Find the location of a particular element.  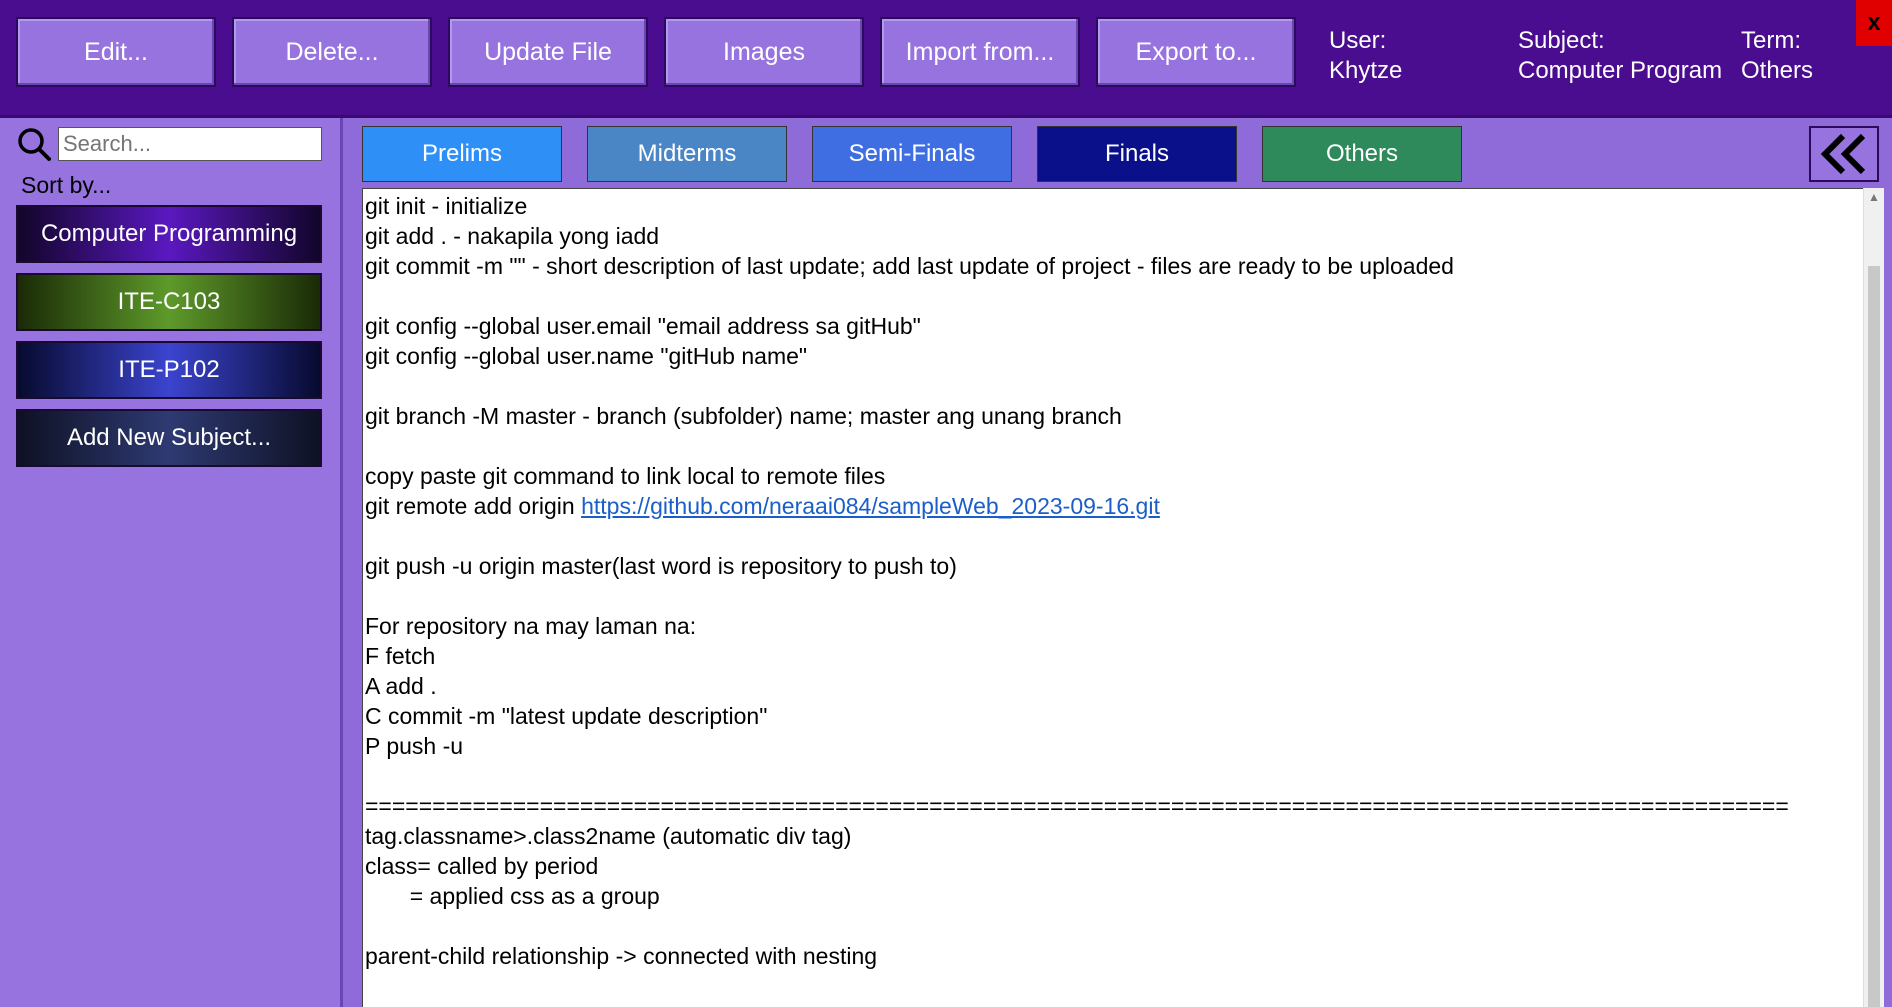

note-line: git add . - nakapila yong iadd is located at coordinates (512, 236).